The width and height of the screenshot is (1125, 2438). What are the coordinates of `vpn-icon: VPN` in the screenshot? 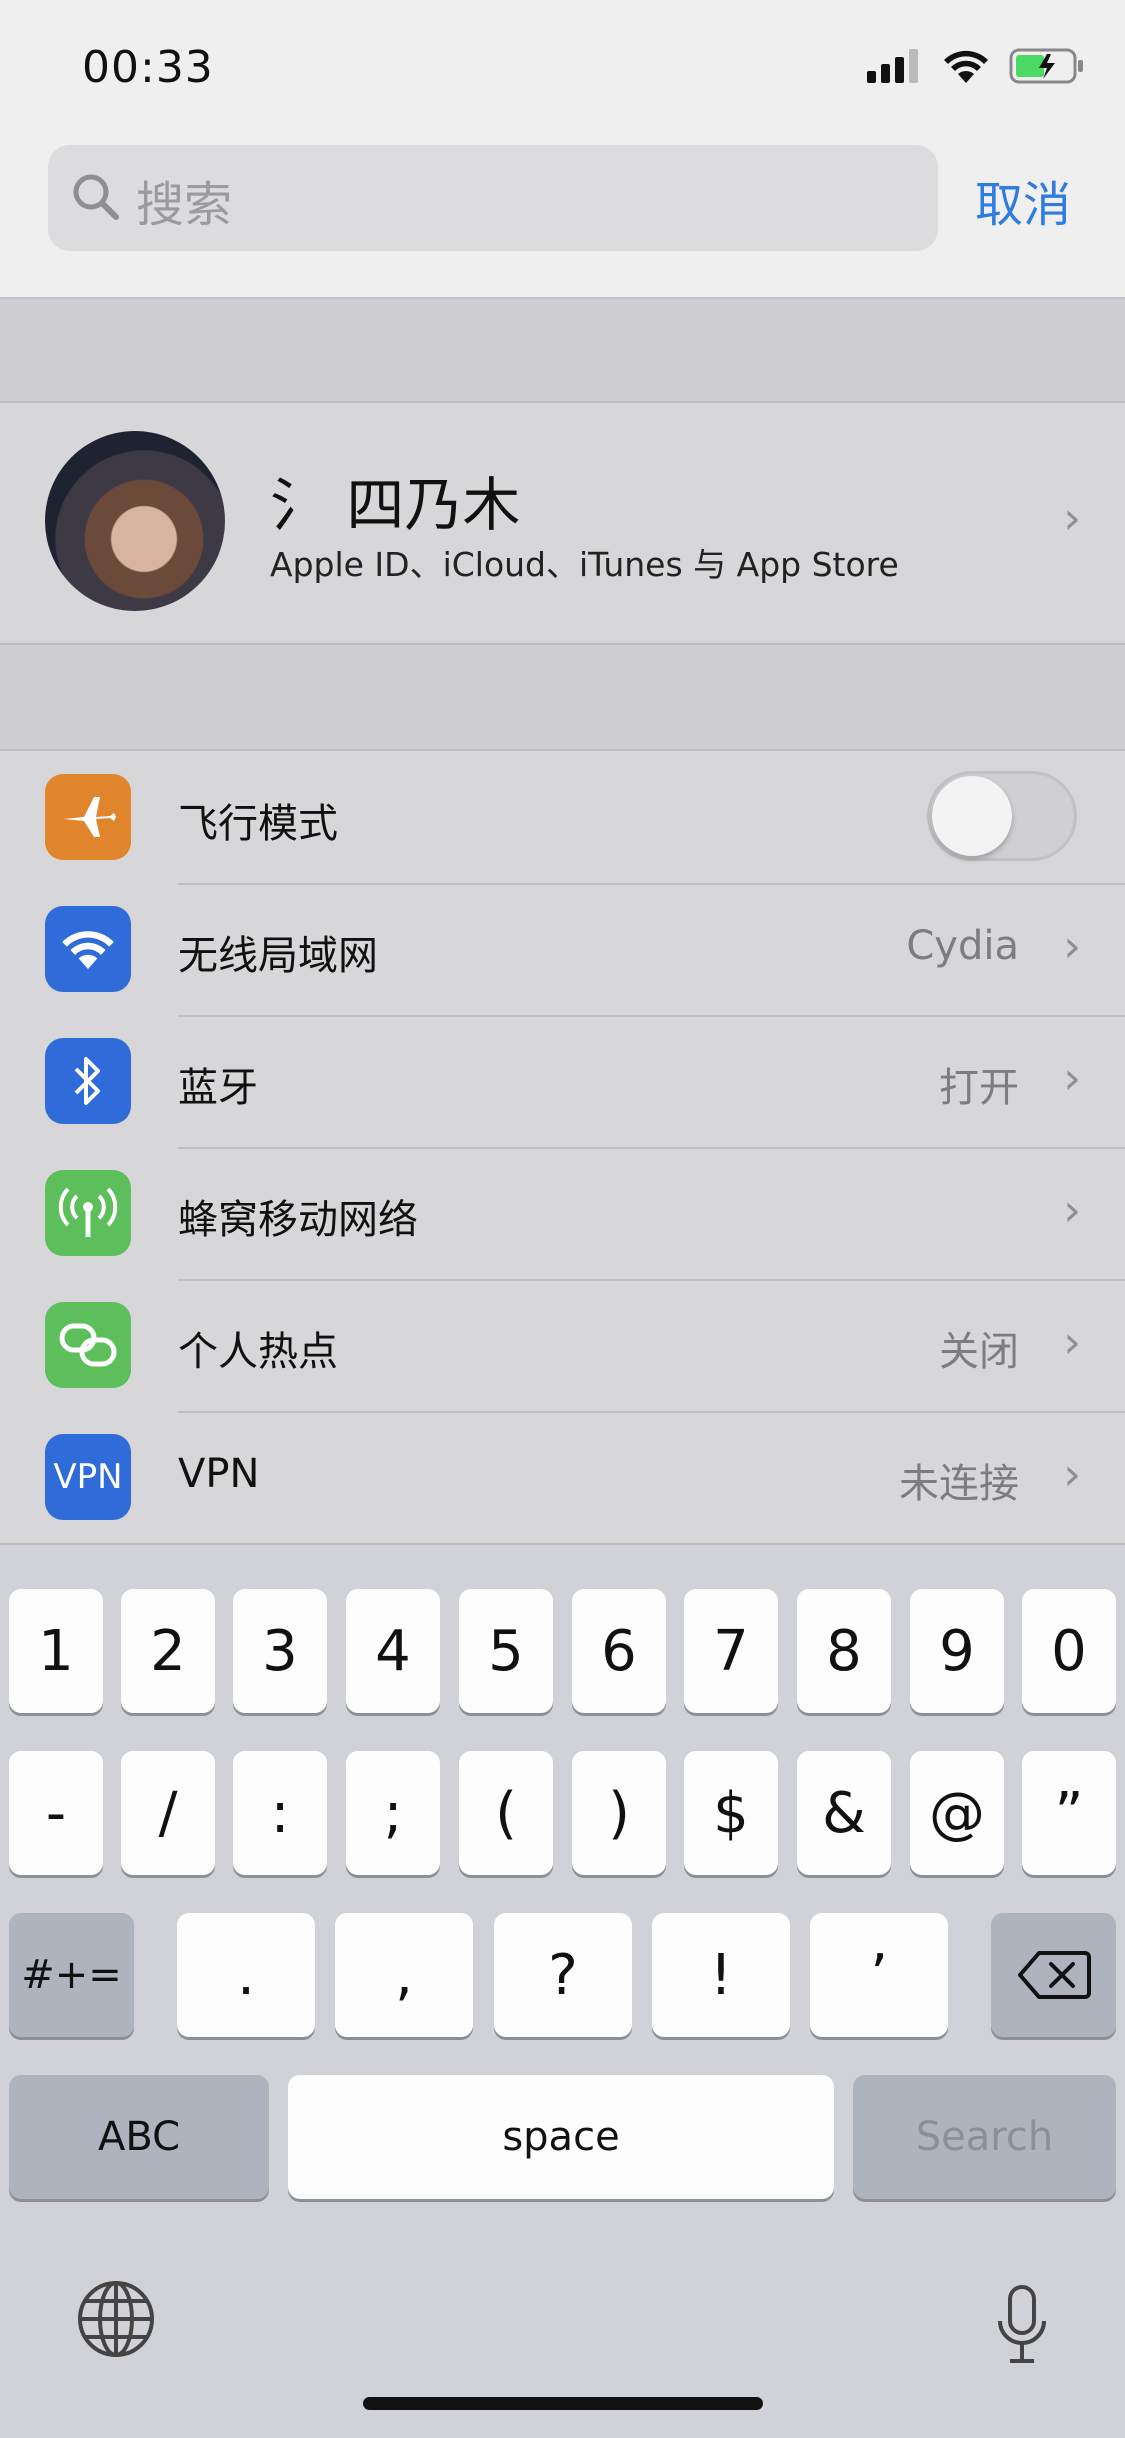 It's located at (88, 1477).